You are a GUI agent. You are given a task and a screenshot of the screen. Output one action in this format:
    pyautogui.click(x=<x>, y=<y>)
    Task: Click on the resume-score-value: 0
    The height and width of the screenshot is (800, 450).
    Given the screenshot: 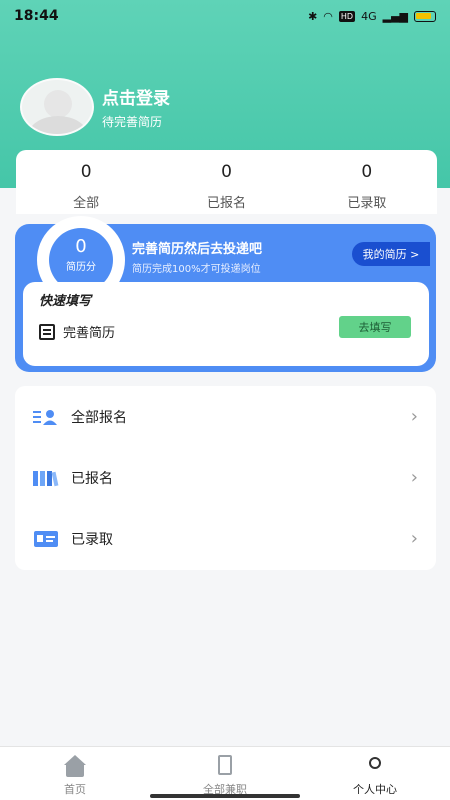 What is the action you would take?
    pyautogui.click(x=81, y=246)
    